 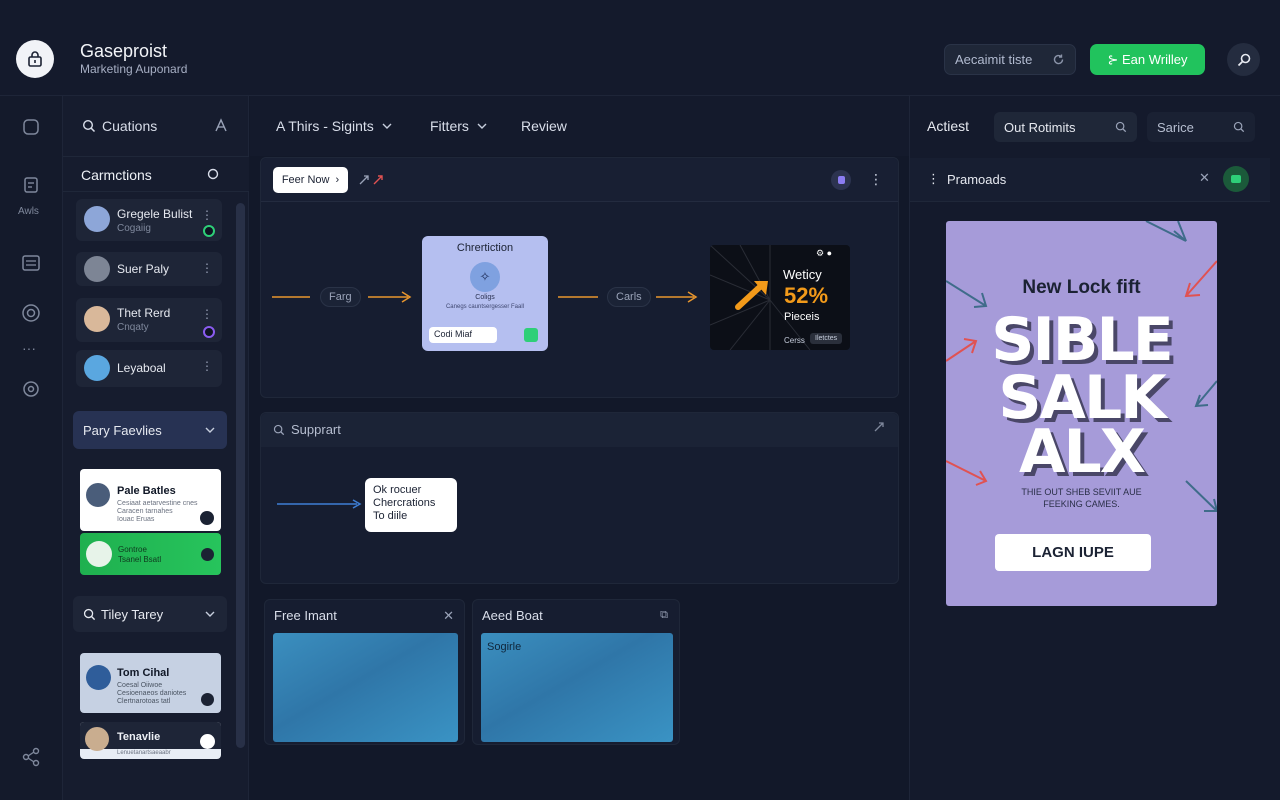 I want to click on contact-name: Suer Paly, so click(x=143, y=269).